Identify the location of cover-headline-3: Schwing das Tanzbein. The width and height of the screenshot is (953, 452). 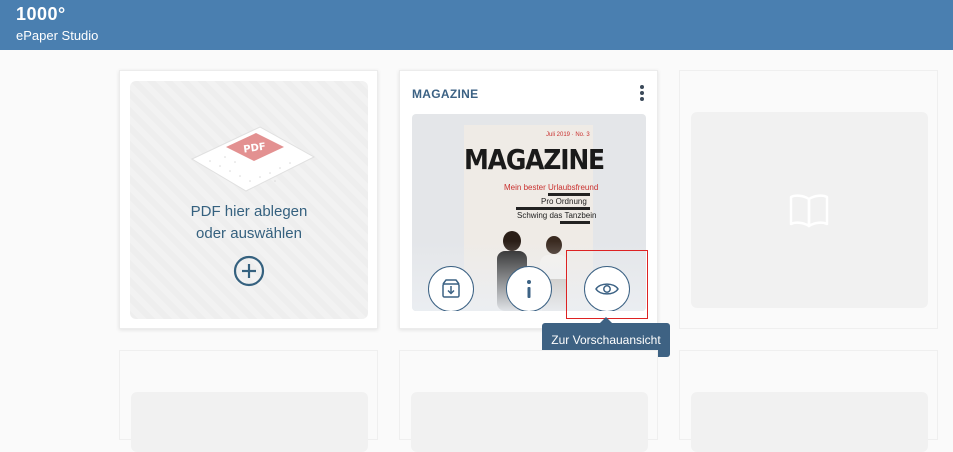
(557, 215).